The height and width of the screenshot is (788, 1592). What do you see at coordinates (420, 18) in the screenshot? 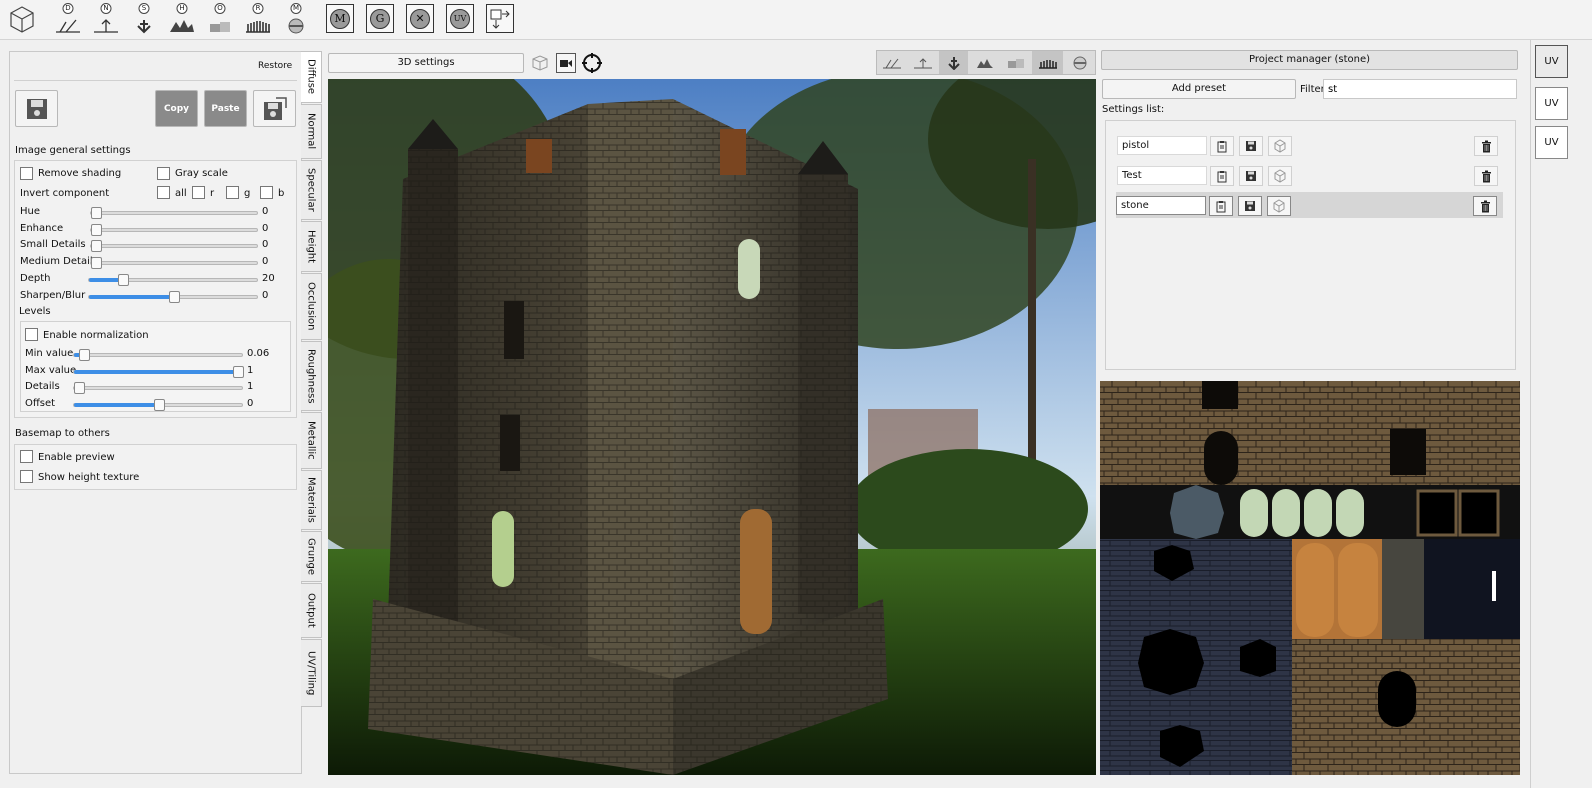
I see `tools-button: ✕` at bounding box center [420, 18].